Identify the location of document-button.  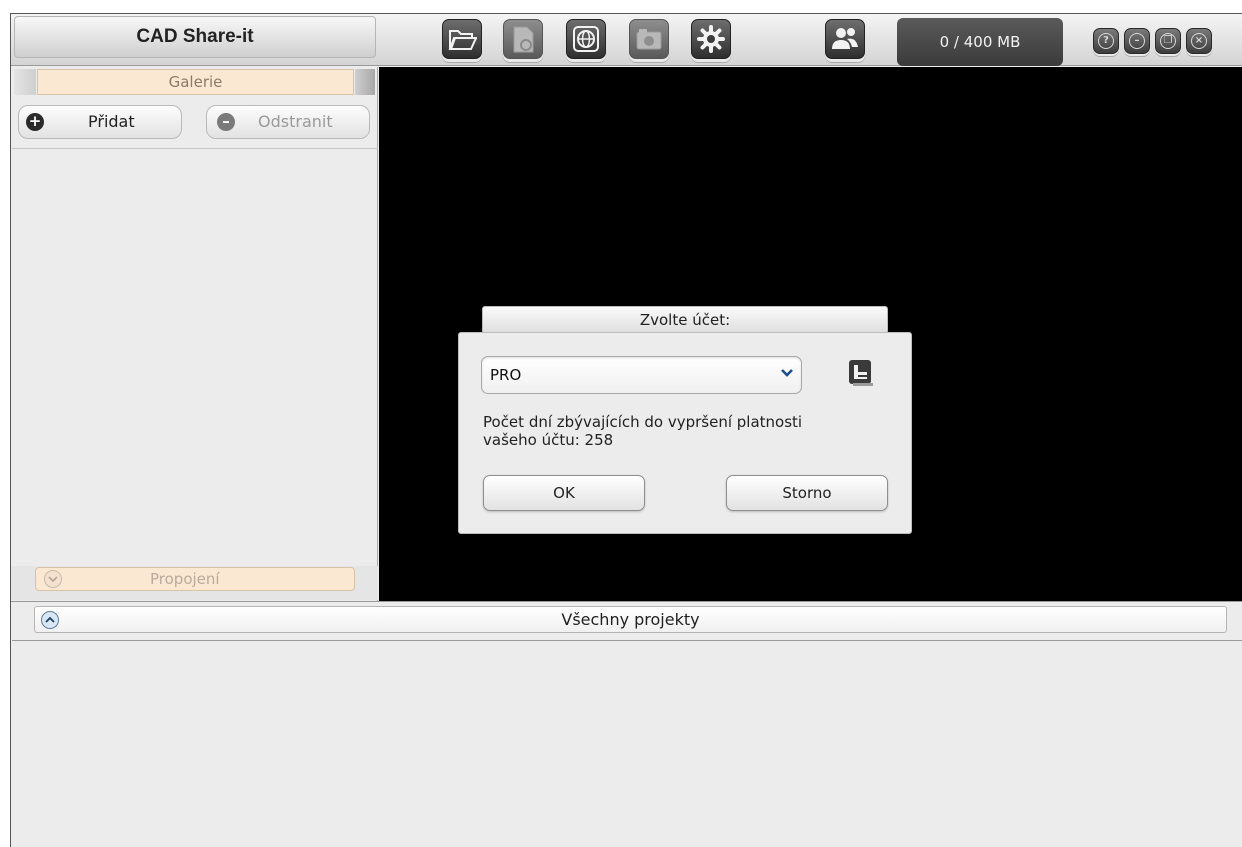
(523, 39).